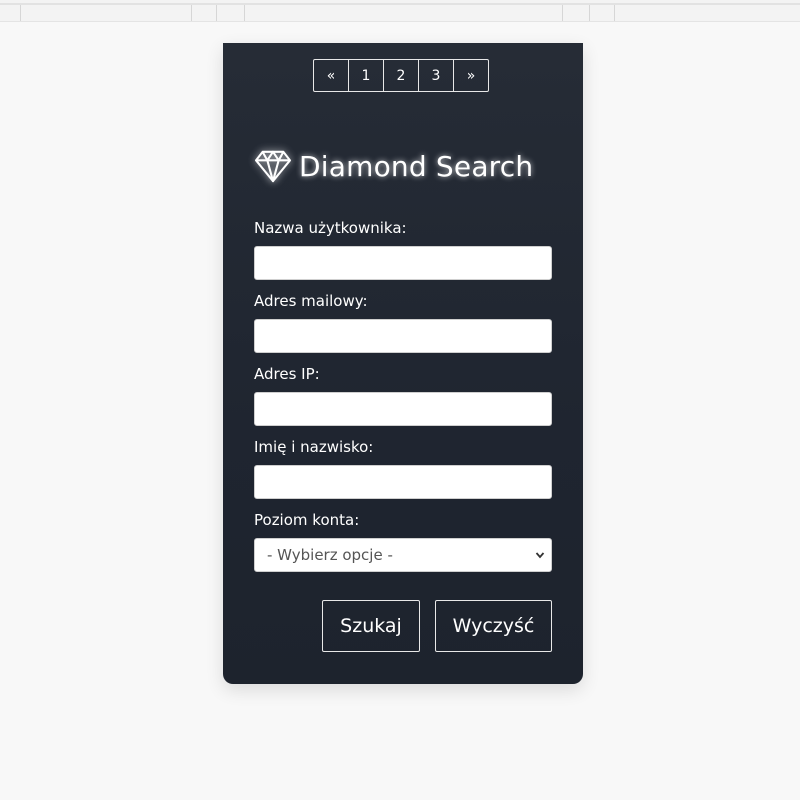 The image size is (800, 800). What do you see at coordinates (330, 228) in the screenshot?
I see `username-label: Nazwa użytkownika:` at bounding box center [330, 228].